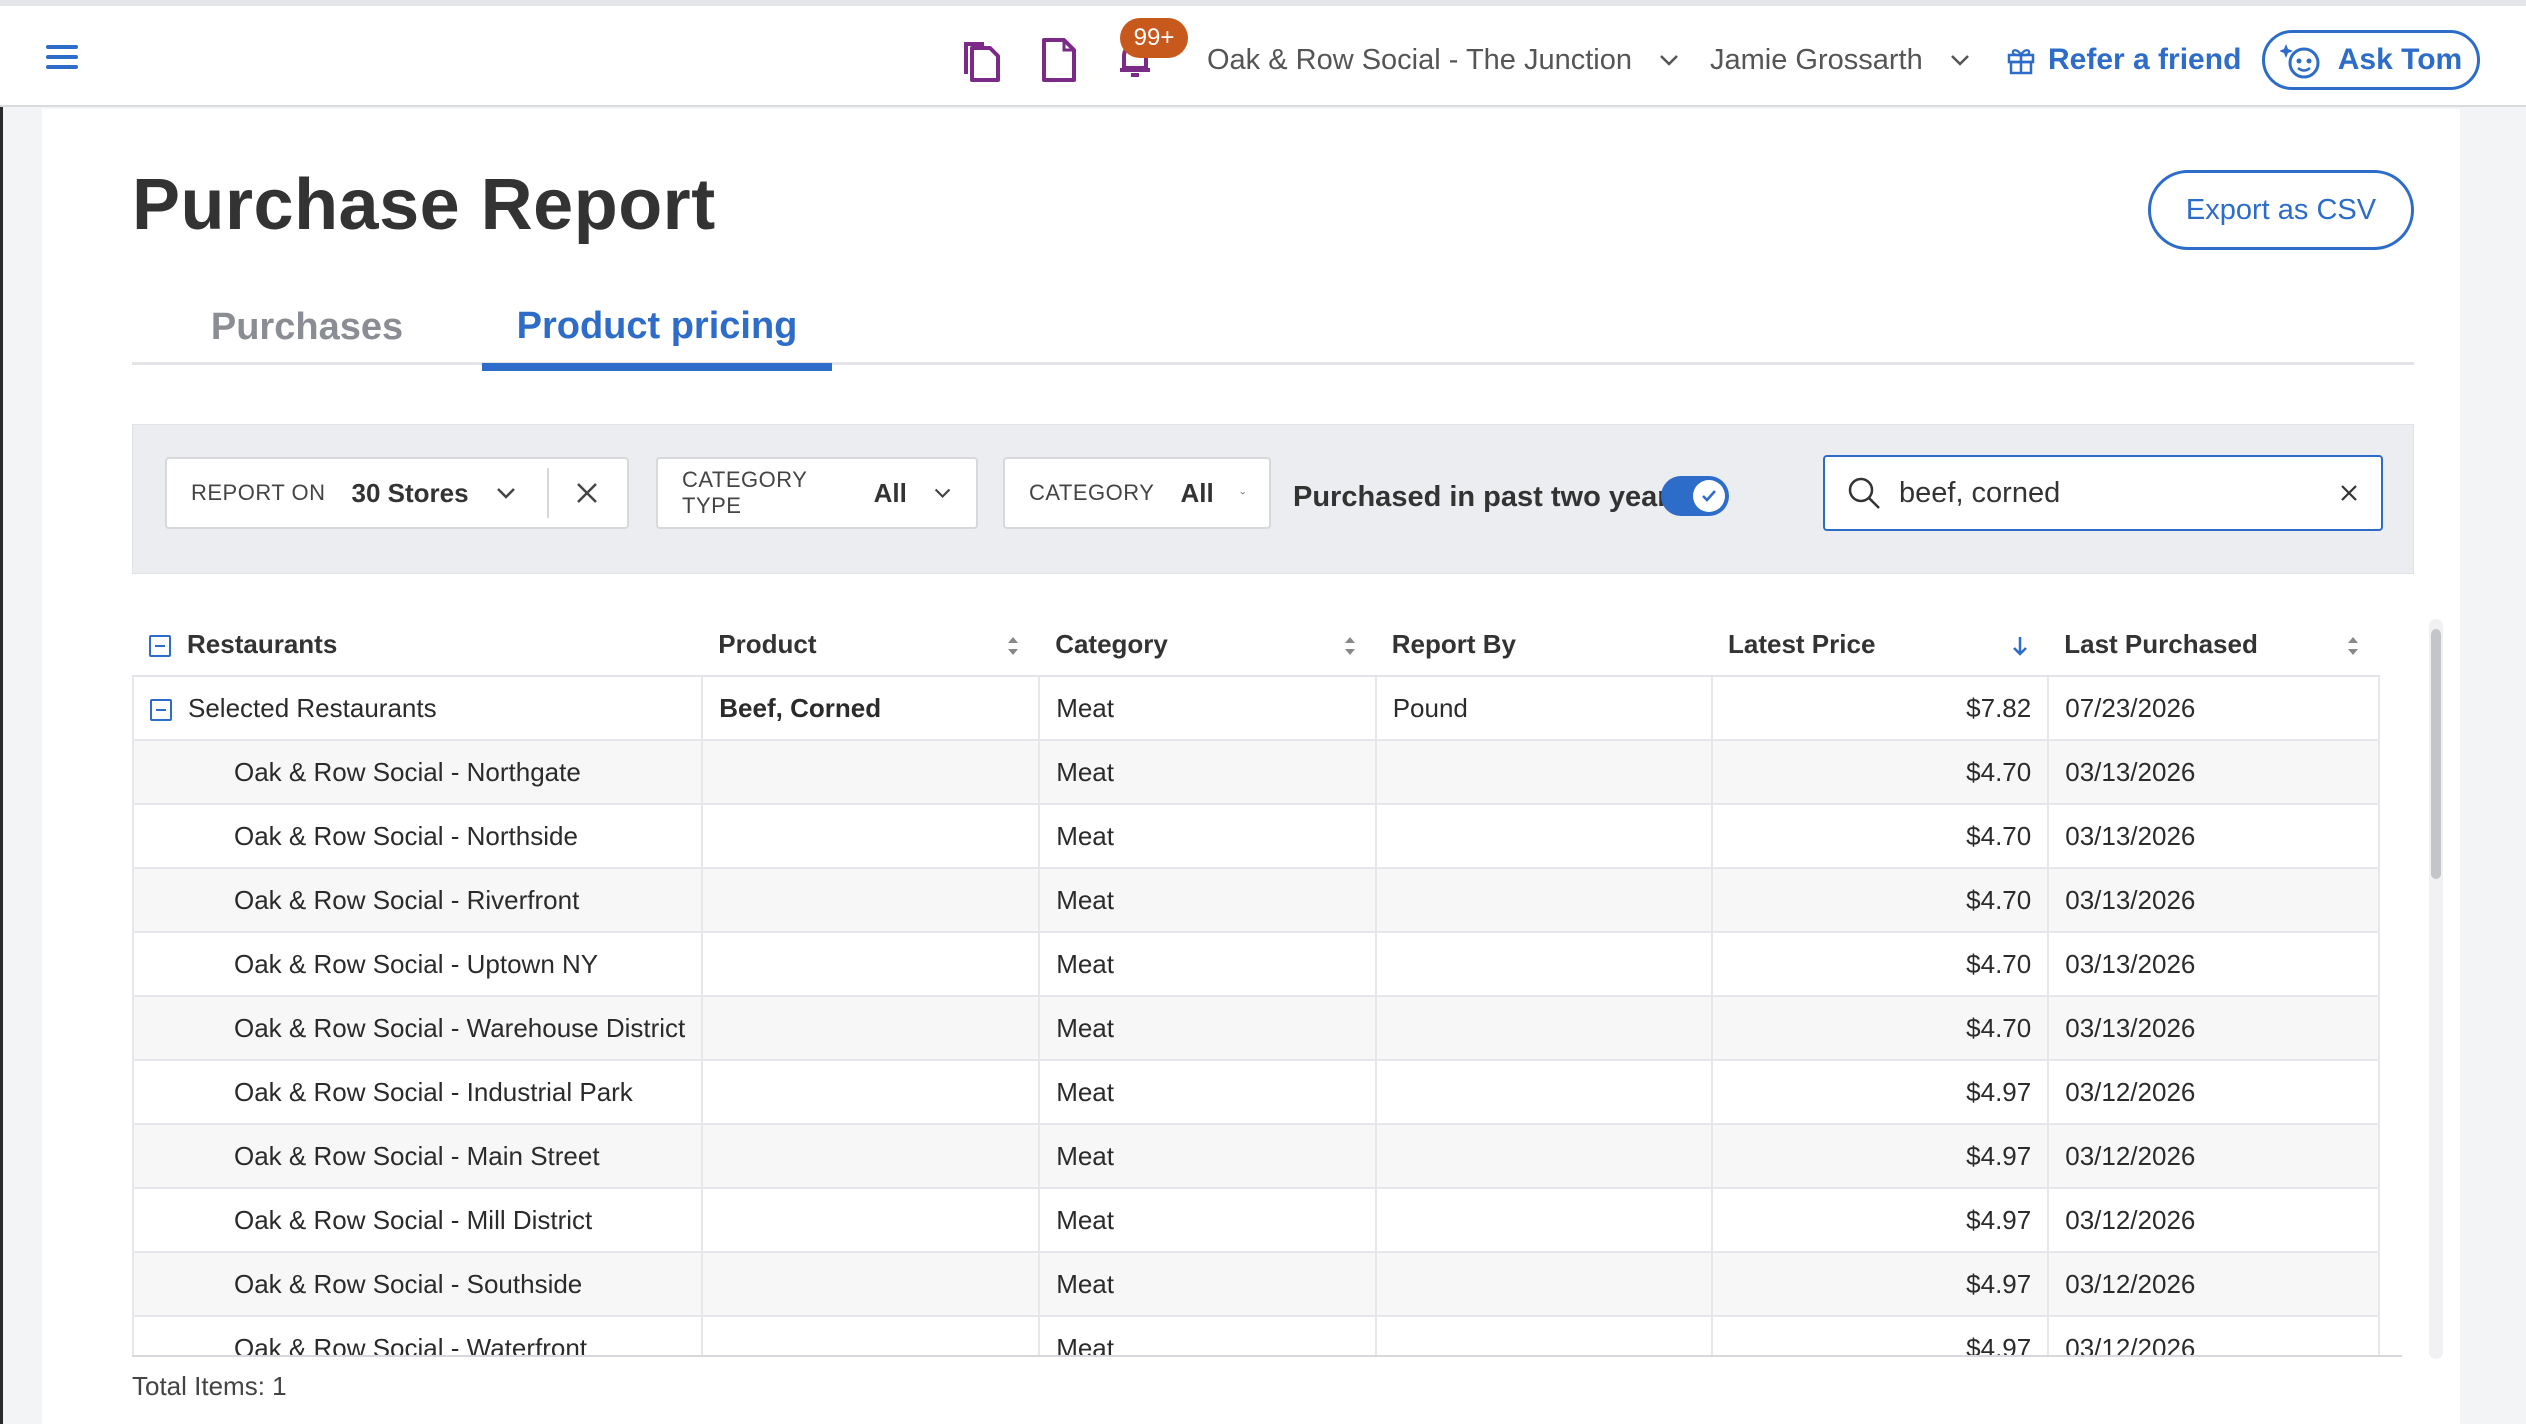 This screenshot has width=2526, height=1424. Describe the element at coordinates (890, 492) in the screenshot. I see `category-type-value: All` at that location.